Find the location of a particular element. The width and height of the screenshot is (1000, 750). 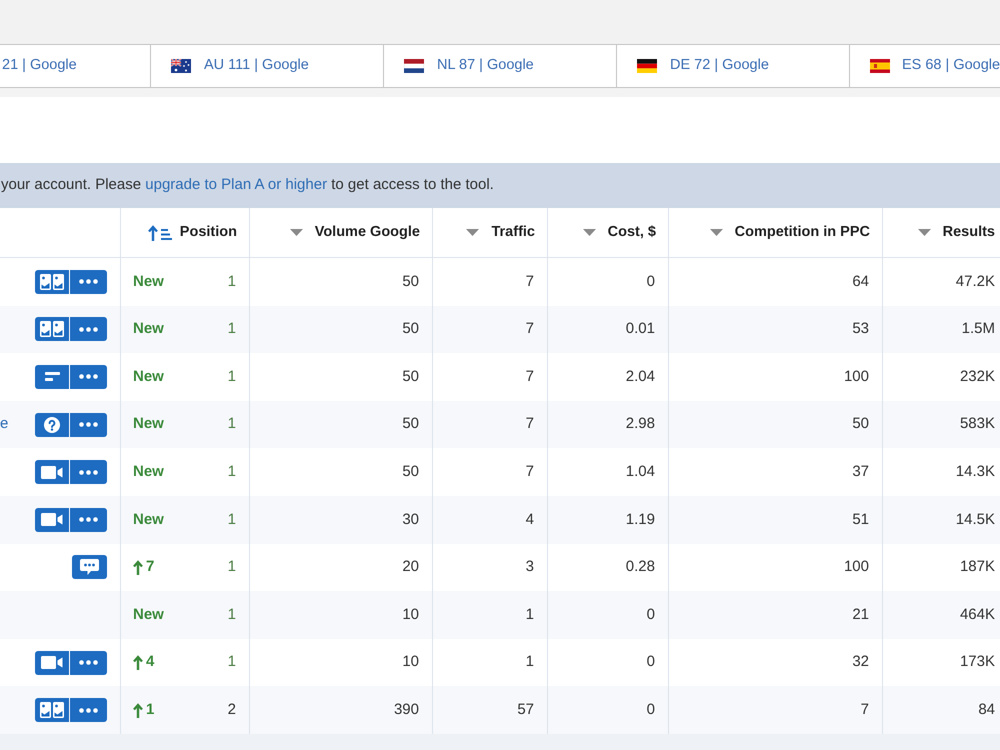

upgrade-link: upgrade to Plan A or higher is located at coordinates (236, 185).